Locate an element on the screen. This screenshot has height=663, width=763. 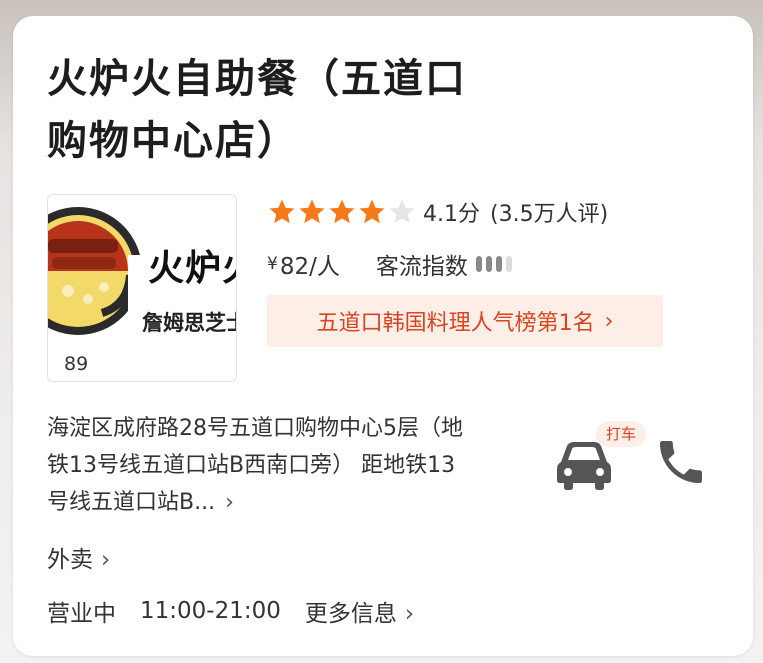
more-info-label: 更多信息 is located at coordinates (350, 614).